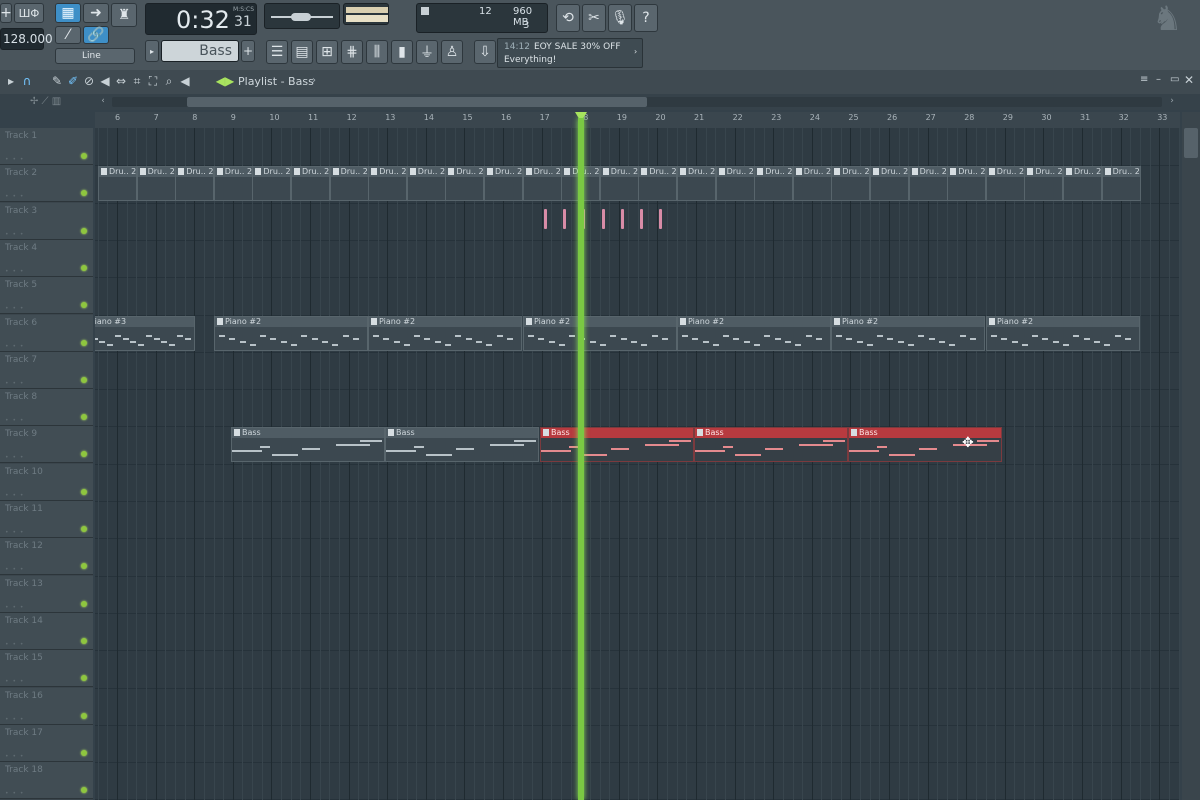 This screenshot has width=1200, height=800. Describe the element at coordinates (46, 631) in the screenshot. I see `track-header: Track 14 • • •` at that location.